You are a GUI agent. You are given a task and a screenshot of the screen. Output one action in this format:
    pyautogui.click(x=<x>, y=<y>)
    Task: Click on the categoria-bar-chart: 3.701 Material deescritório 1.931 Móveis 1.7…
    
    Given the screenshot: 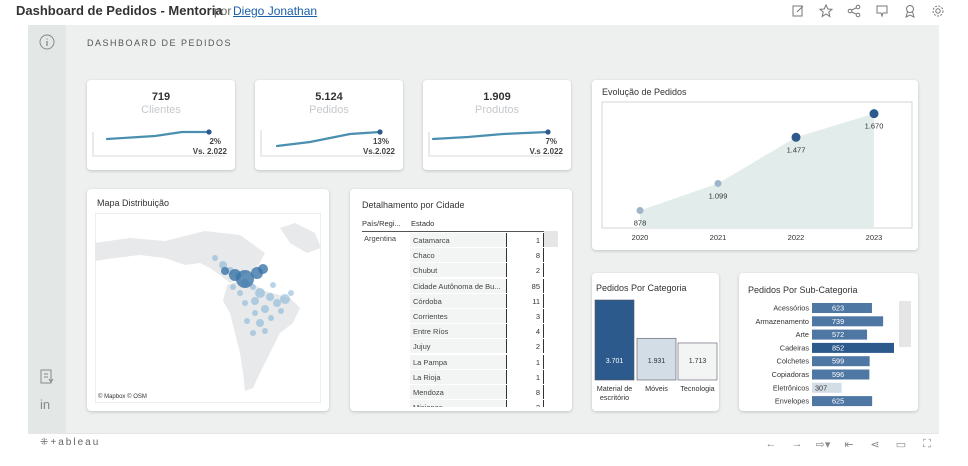 What is the action you would take?
    pyautogui.click(x=656, y=350)
    